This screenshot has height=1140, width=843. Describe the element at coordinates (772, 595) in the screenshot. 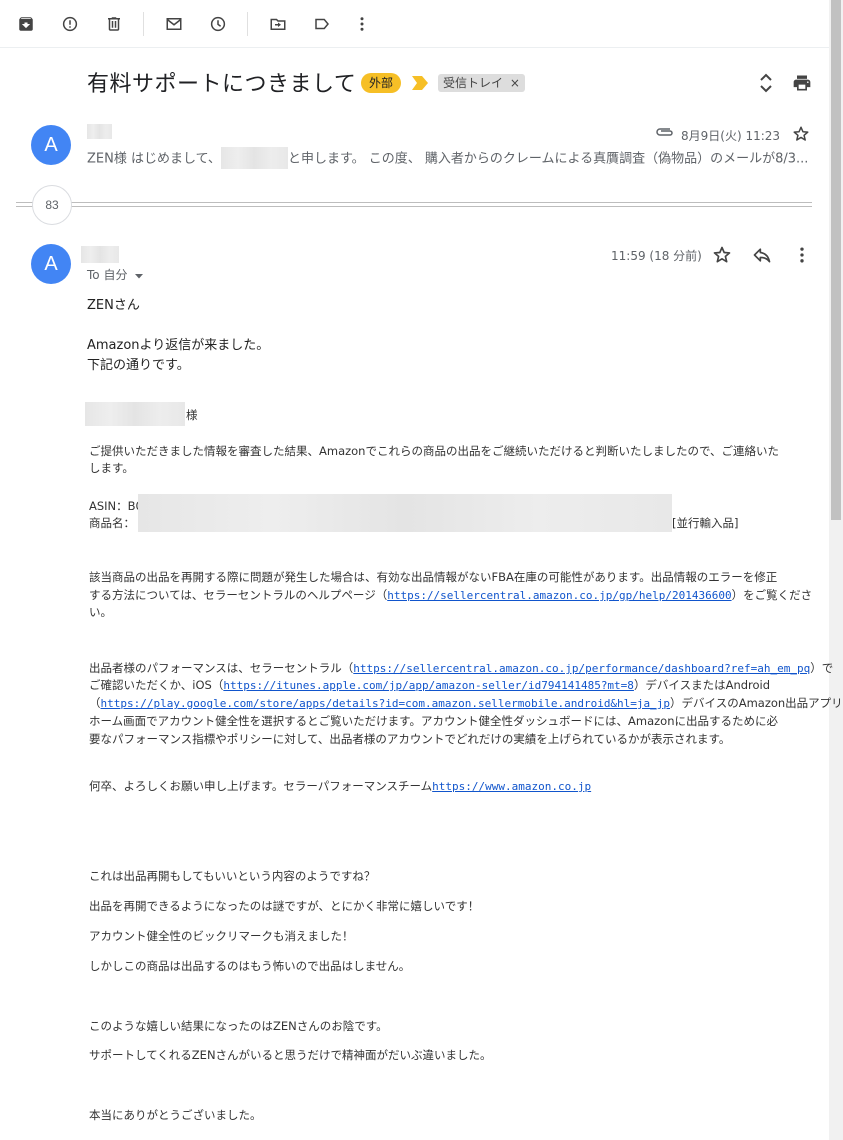

I see `quote-para-2-text-end: ）をご覧くださ` at that location.